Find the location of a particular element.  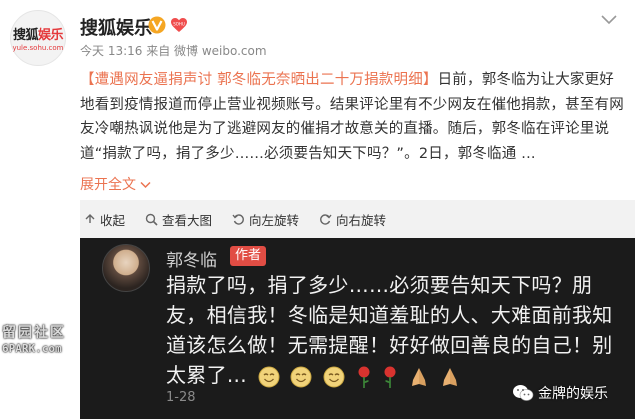

collapse-label: 收起 is located at coordinates (113, 220).